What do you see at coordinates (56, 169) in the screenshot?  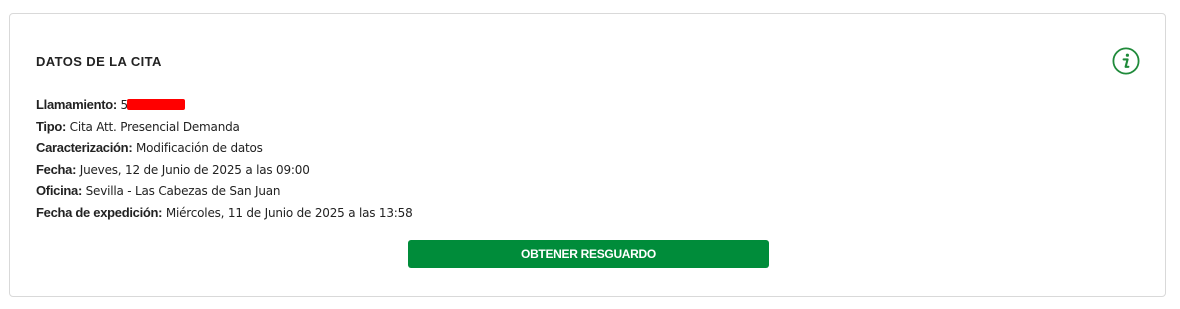 I see `detail-label: Fecha:` at bounding box center [56, 169].